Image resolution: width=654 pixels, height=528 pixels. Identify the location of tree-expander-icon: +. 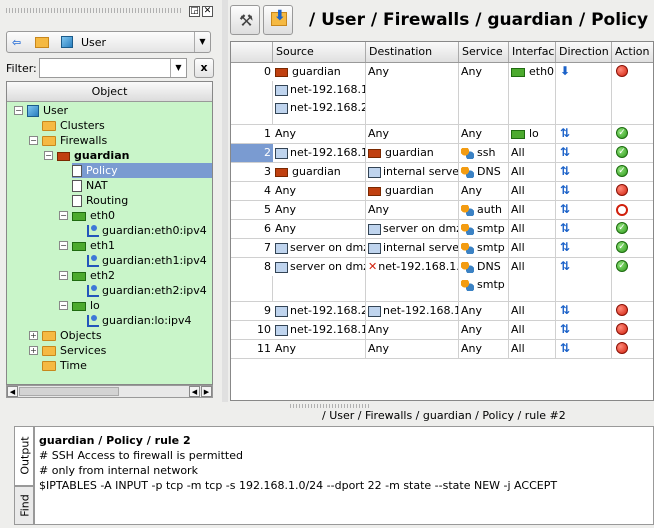
(33, 335).